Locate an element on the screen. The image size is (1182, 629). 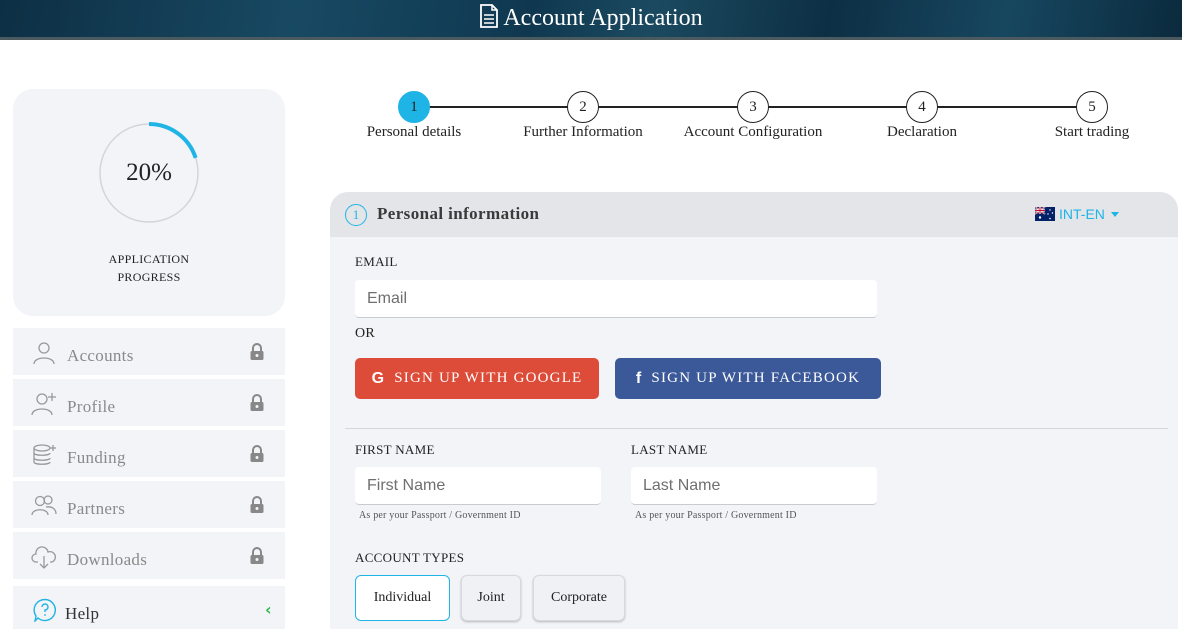
australia-flag-icon is located at coordinates (1045, 214).